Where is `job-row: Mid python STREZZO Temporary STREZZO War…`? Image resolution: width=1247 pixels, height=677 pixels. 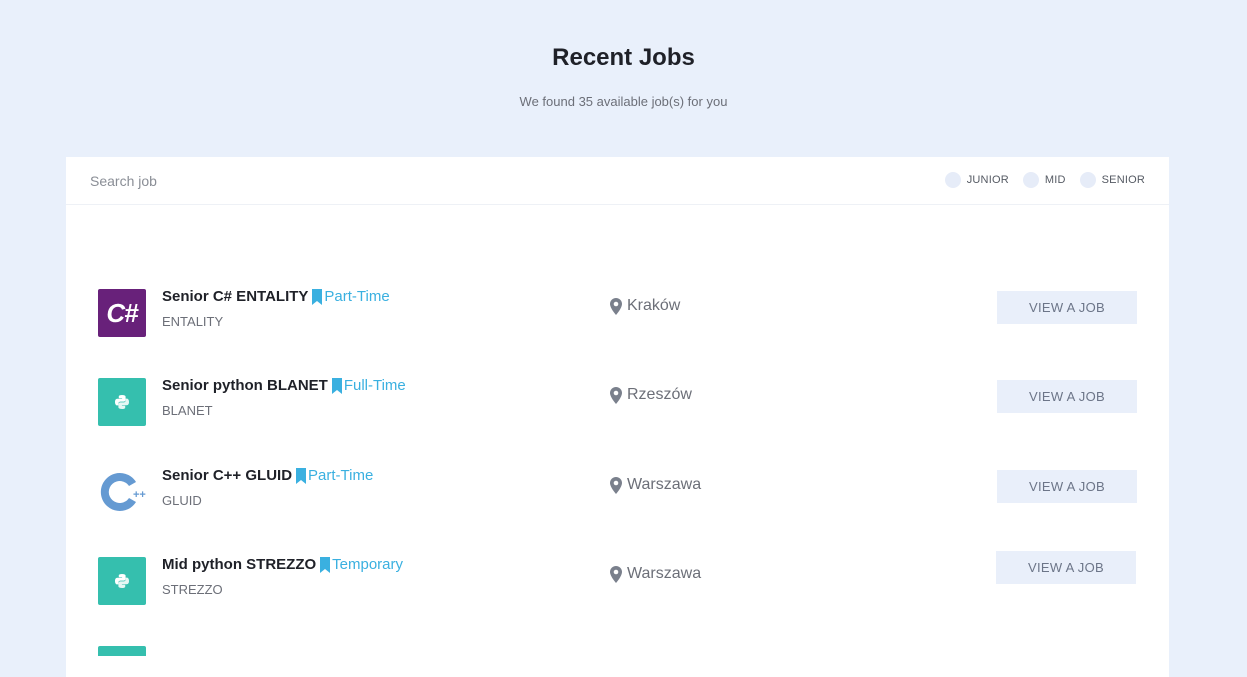
job-row: Mid python STREZZO Temporary STREZZO War… is located at coordinates (617, 584).